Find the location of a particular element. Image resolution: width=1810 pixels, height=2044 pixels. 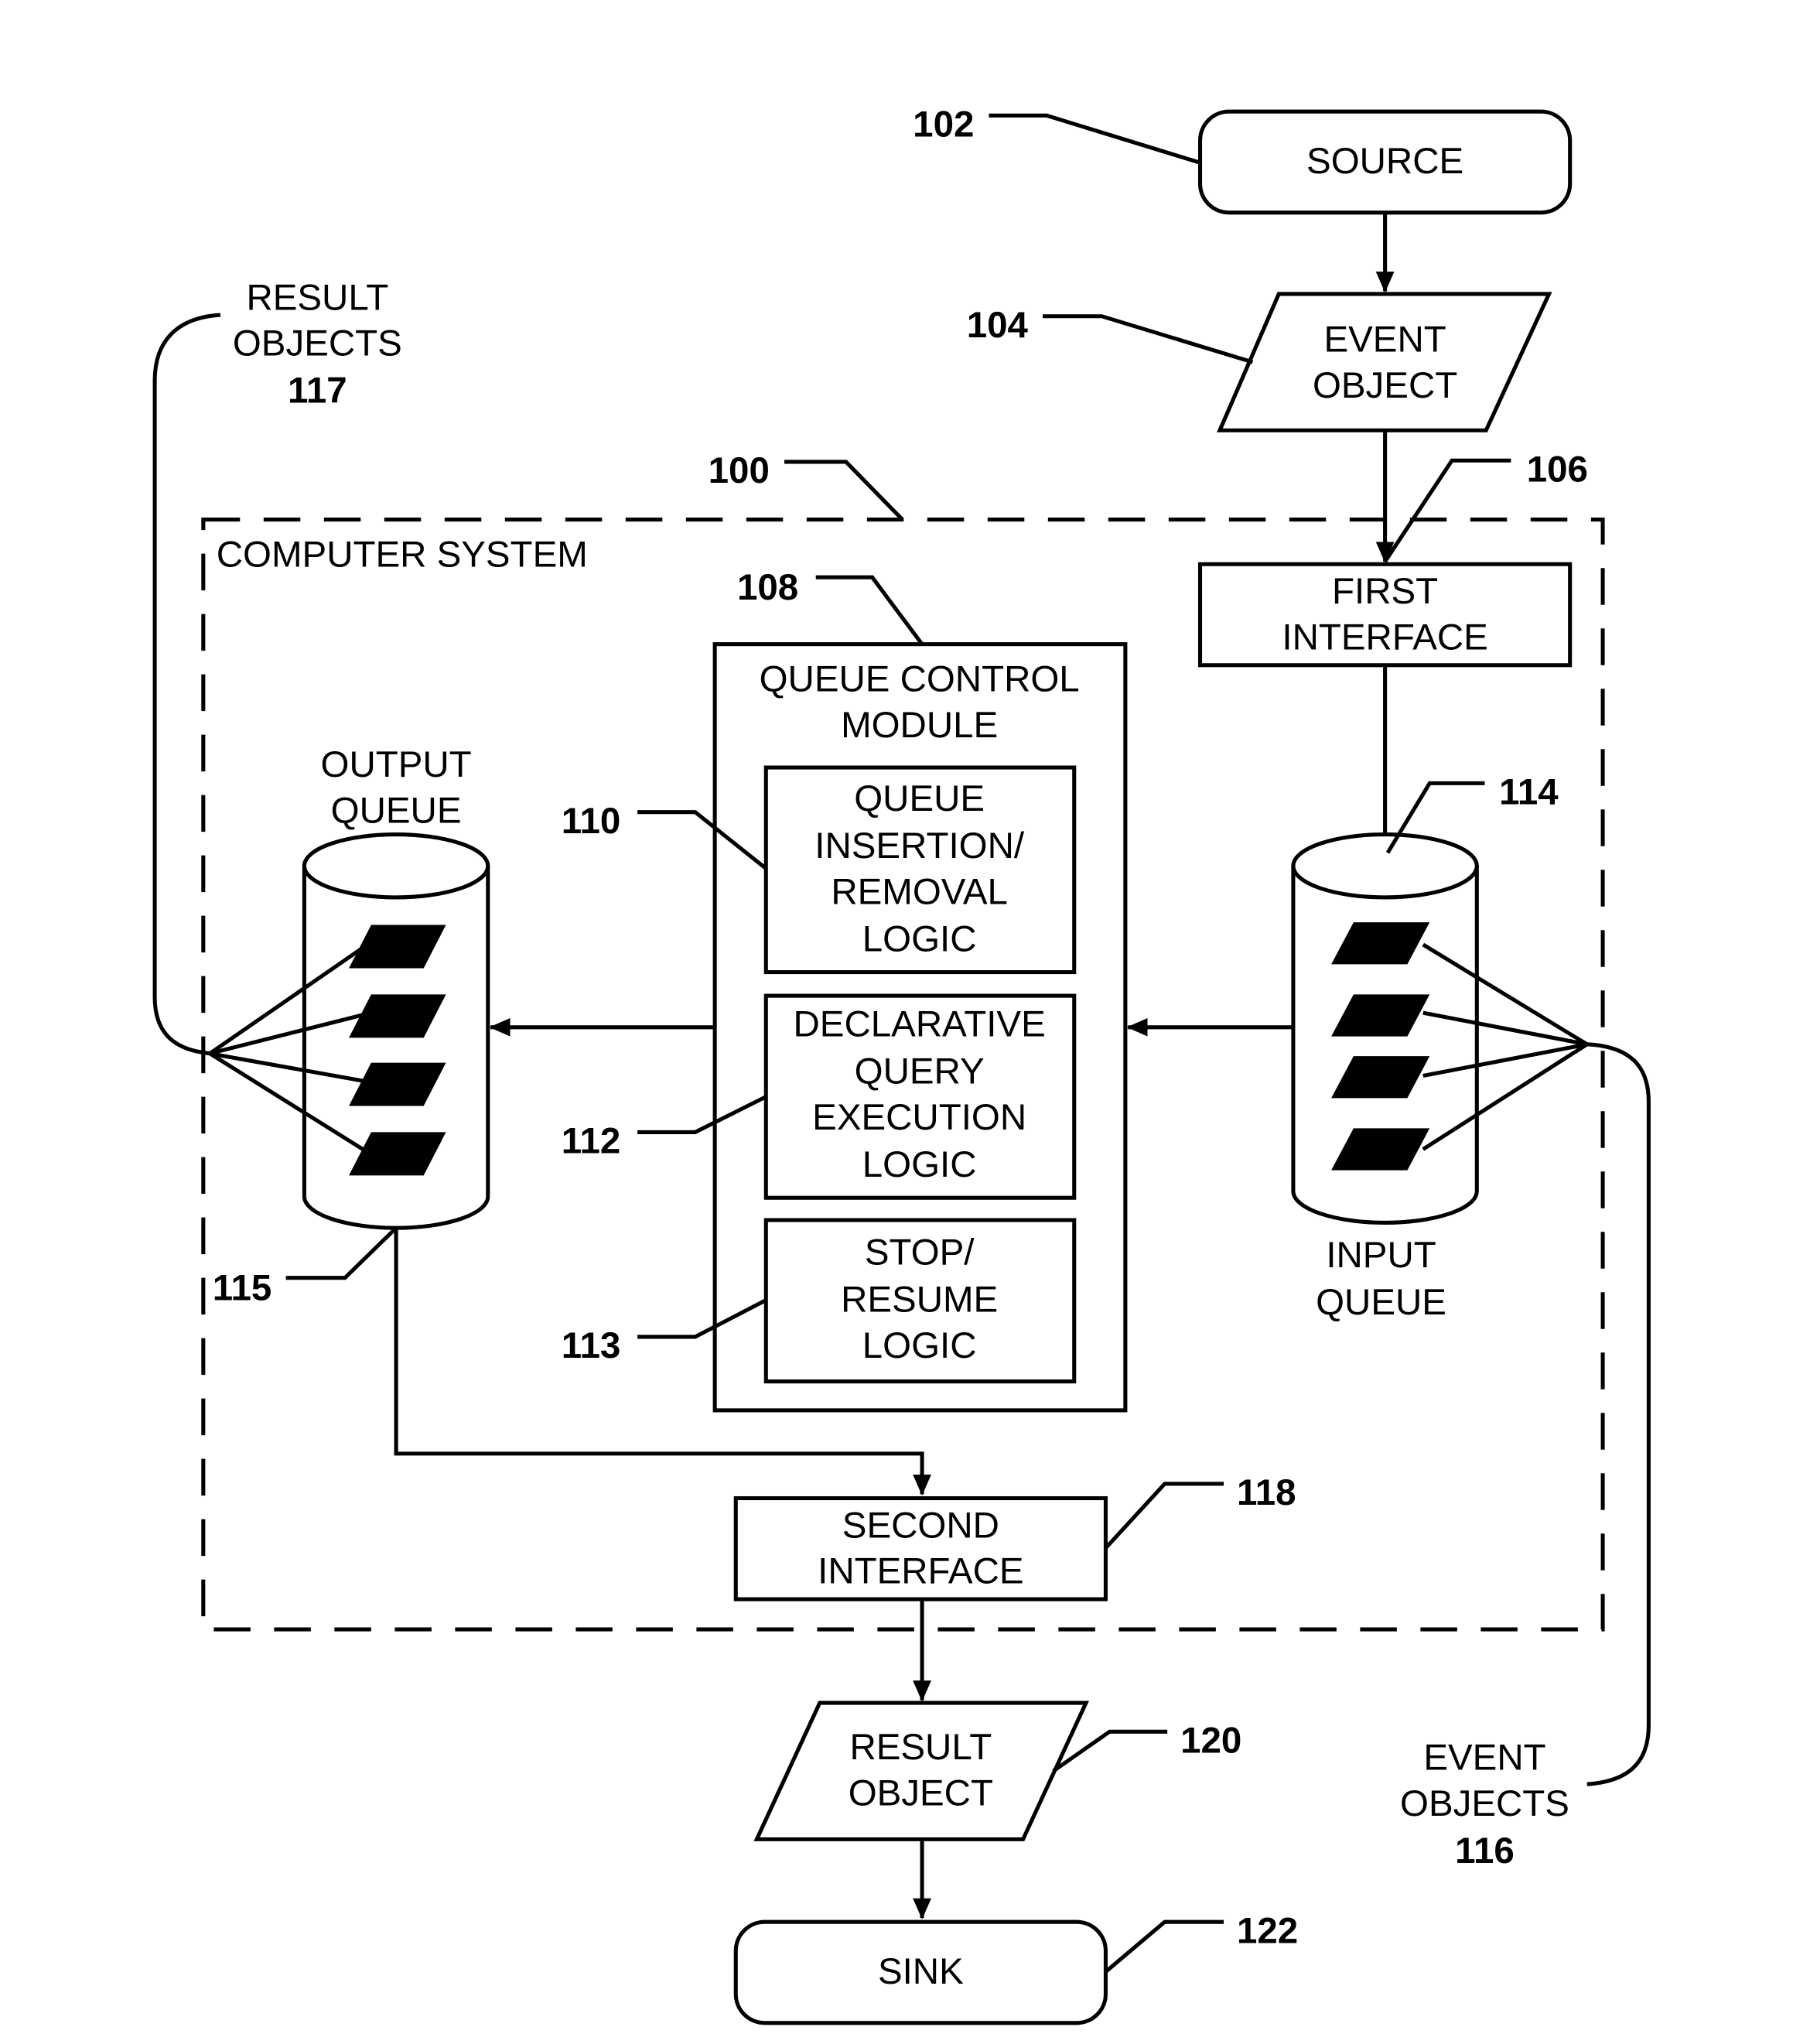

second-interface-node: SECOND INTERFACE is located at coordinates (920, 1548).